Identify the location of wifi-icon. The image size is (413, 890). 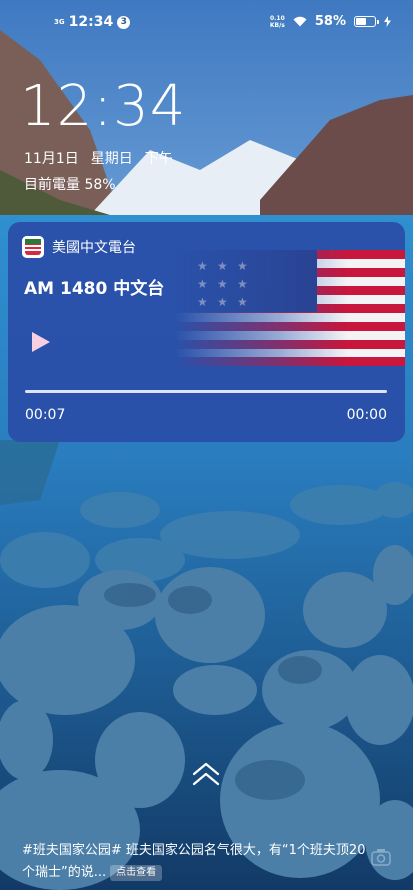
(300, 21).